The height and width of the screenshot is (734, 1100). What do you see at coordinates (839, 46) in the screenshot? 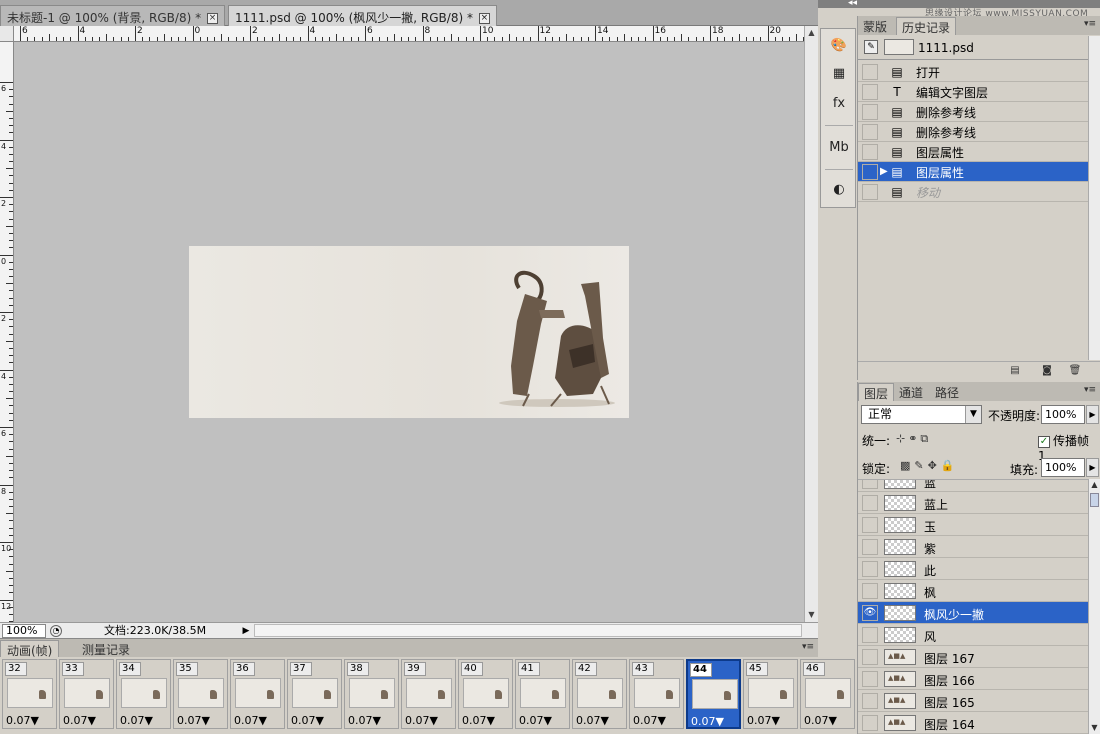
I see `color-palette-icon: 🎨` at bounding box center [839, 46].